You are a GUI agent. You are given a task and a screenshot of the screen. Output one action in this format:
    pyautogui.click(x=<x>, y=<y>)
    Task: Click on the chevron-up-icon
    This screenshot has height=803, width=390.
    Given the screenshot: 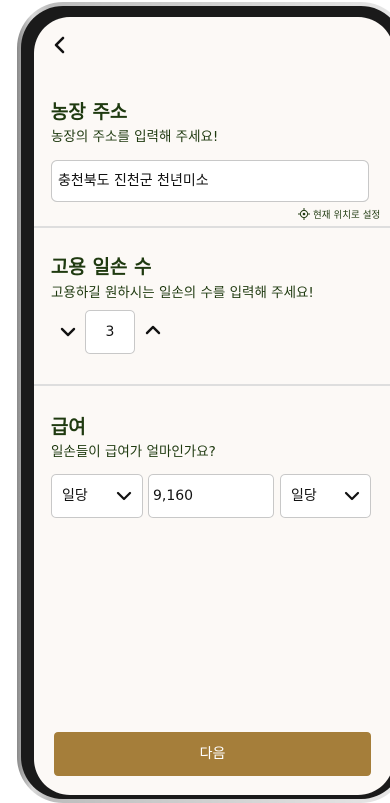 What is the action you would take?
    pyautogui.click(x=153, y=330)
    